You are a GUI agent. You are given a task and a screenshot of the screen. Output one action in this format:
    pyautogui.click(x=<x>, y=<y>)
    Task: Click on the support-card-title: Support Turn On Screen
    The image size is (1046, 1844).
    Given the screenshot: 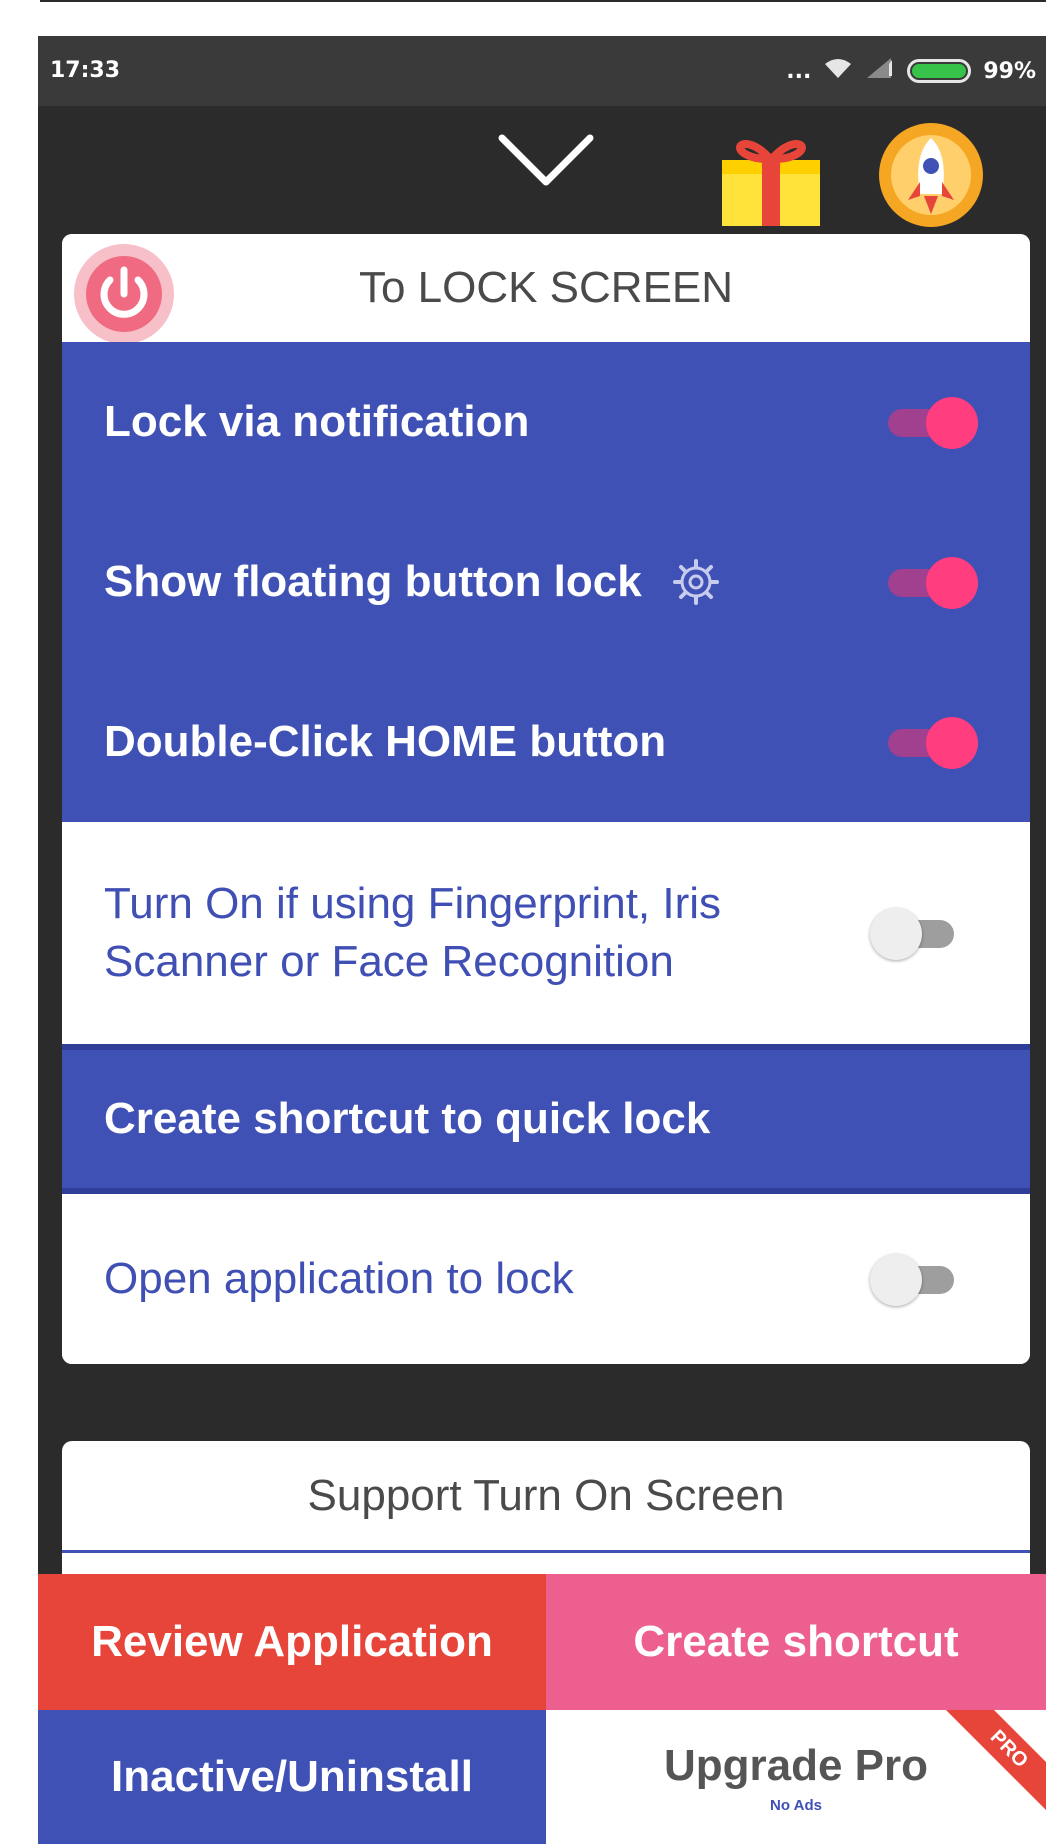 What is the action you would take?
    pyautogui.click(x=546, y=1497)
    